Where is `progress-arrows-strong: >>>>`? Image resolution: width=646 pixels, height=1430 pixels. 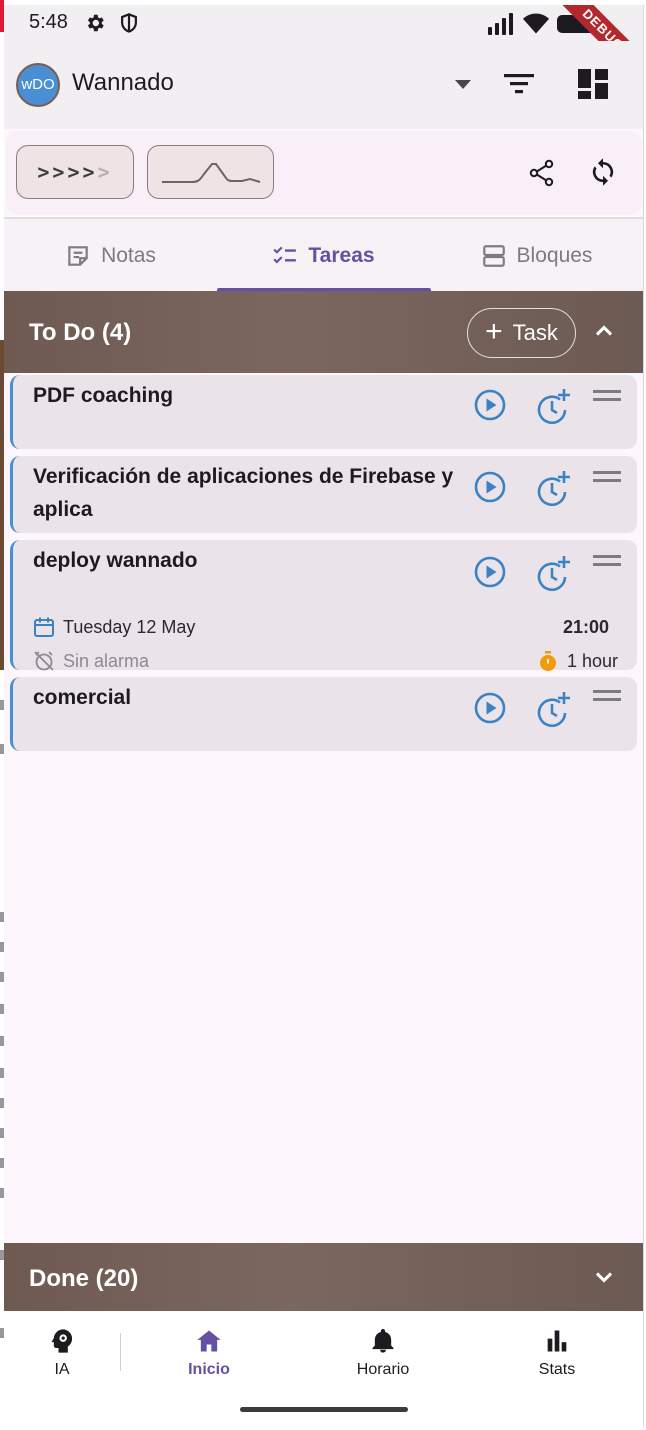 progress-arrows-strong: >>>> is located at coordinates (67, 172).